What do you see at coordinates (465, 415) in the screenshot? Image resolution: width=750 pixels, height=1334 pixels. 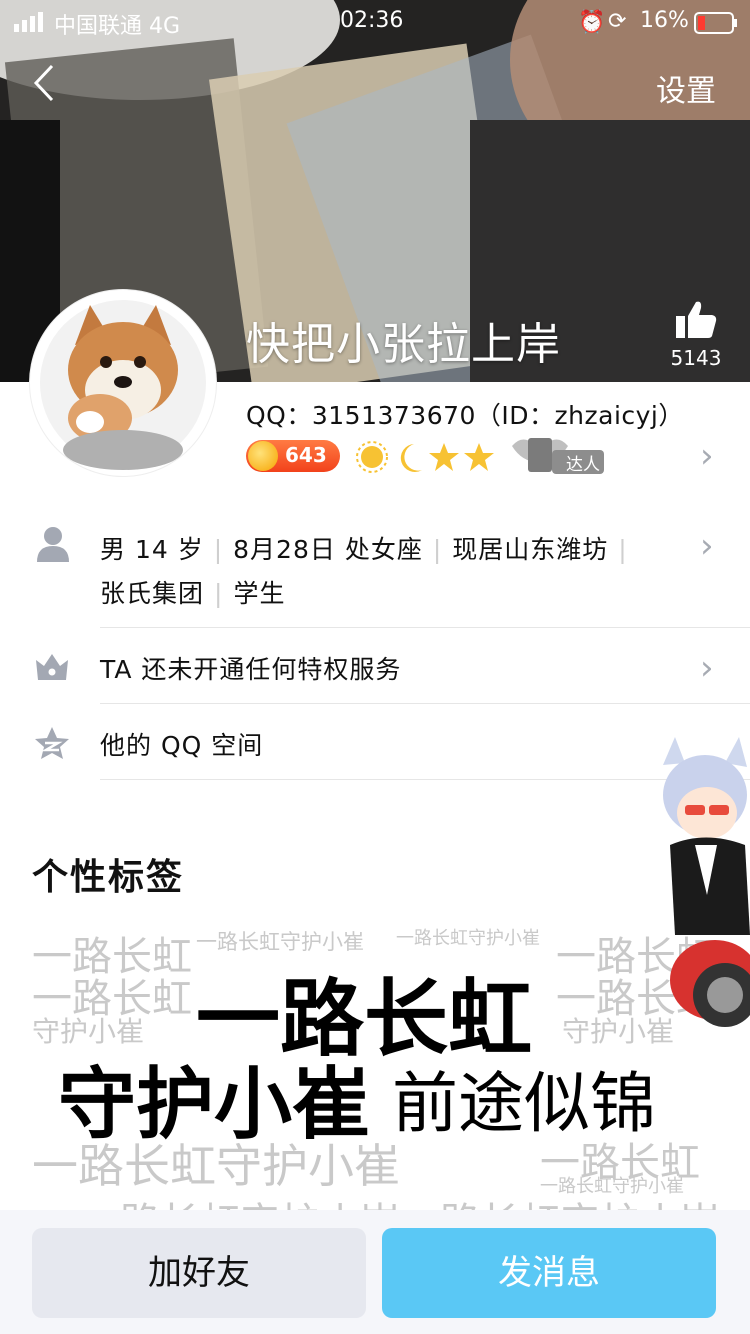 I see `qq-id-line: QQ：3151373670（ID：zhzaicyj）` at bounding box center [465, 415].